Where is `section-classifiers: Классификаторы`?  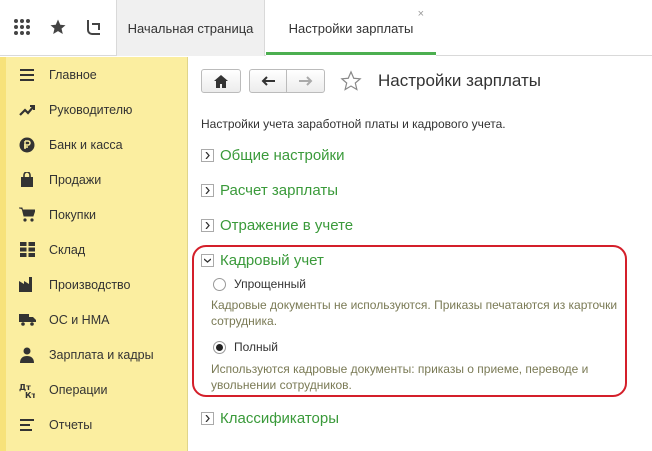 section-classifiers: Классификаторы is located at coordinates (270, 418).